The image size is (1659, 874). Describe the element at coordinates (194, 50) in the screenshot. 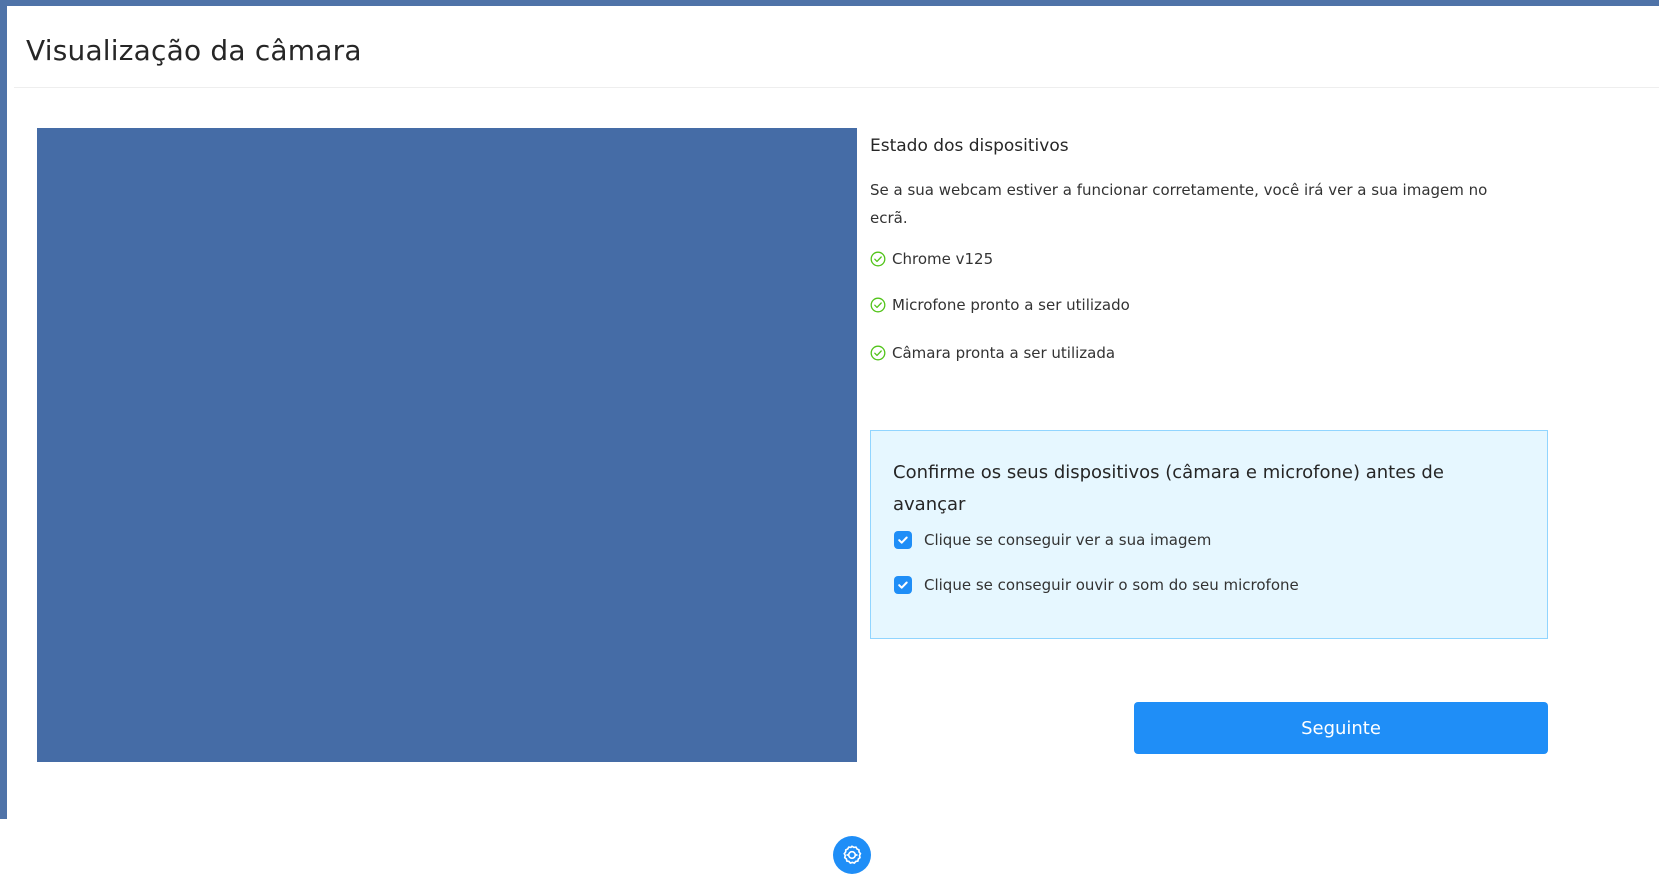

I see `page-title: Visualização da câmara` at that location.